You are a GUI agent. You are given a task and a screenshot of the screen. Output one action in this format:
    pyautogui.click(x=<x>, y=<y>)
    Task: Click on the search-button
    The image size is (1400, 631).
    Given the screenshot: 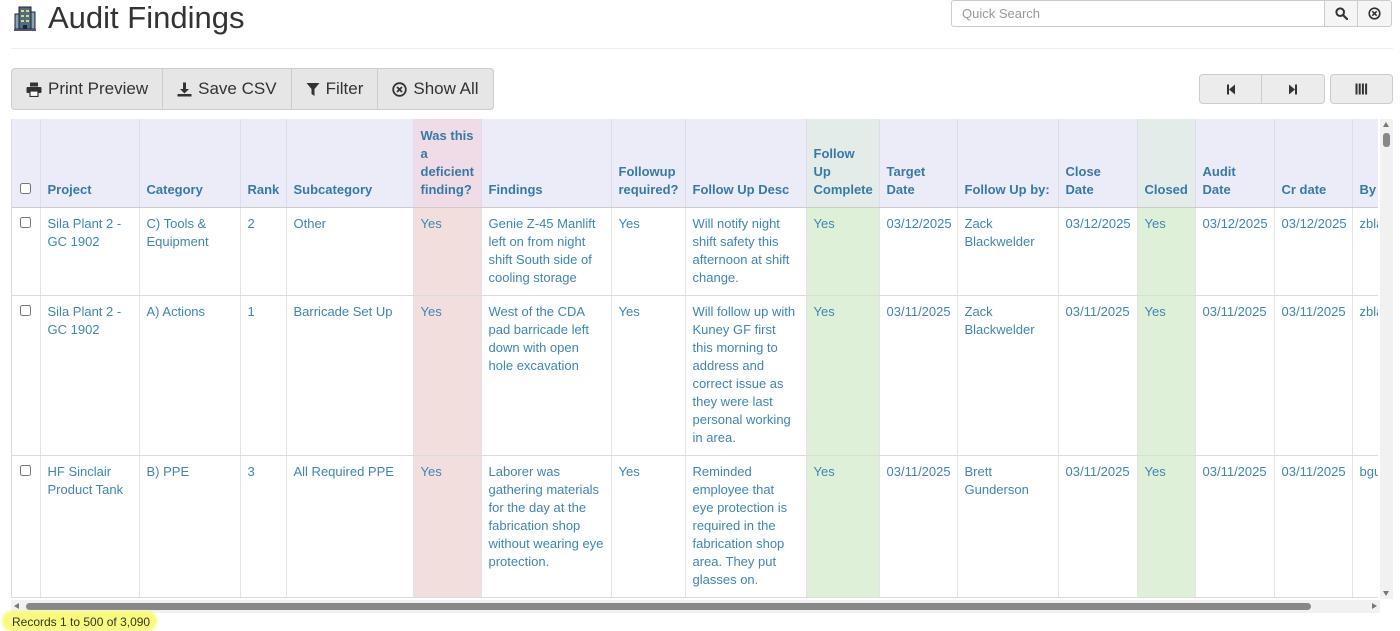 What is the action you would take?
    pyautogui.click(x=1341, y=13)
    